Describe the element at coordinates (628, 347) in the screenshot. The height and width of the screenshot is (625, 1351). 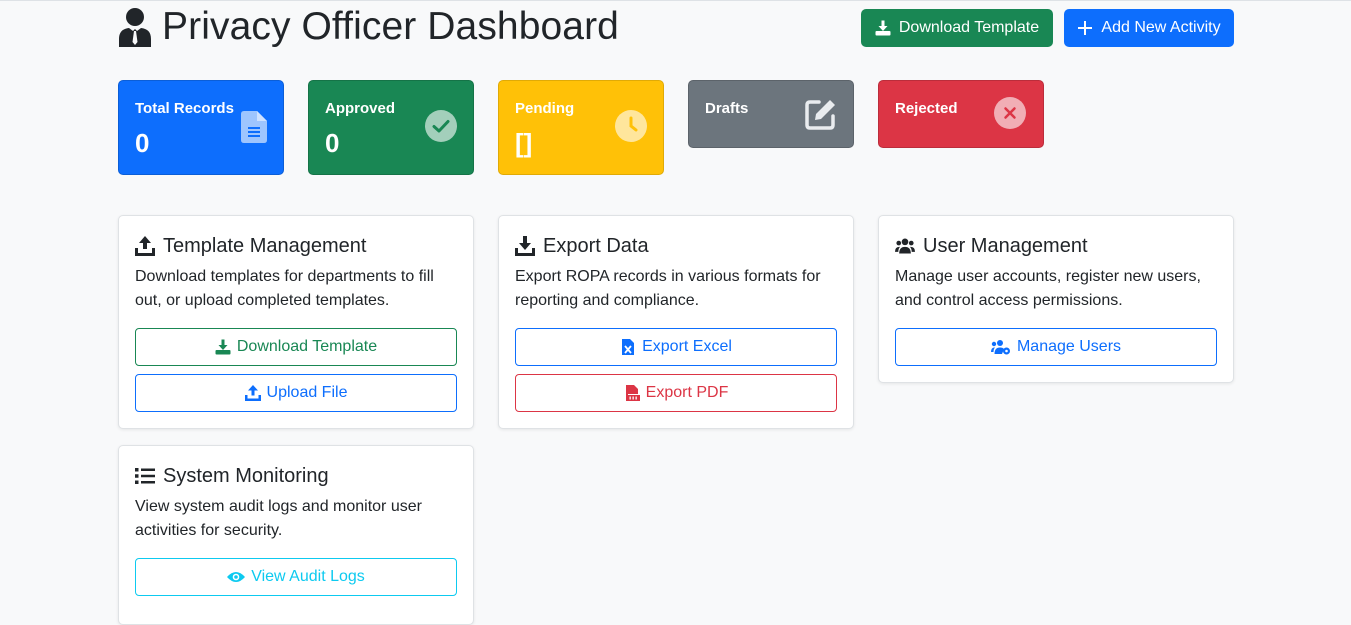
I see `file-excel-icon` at that location.